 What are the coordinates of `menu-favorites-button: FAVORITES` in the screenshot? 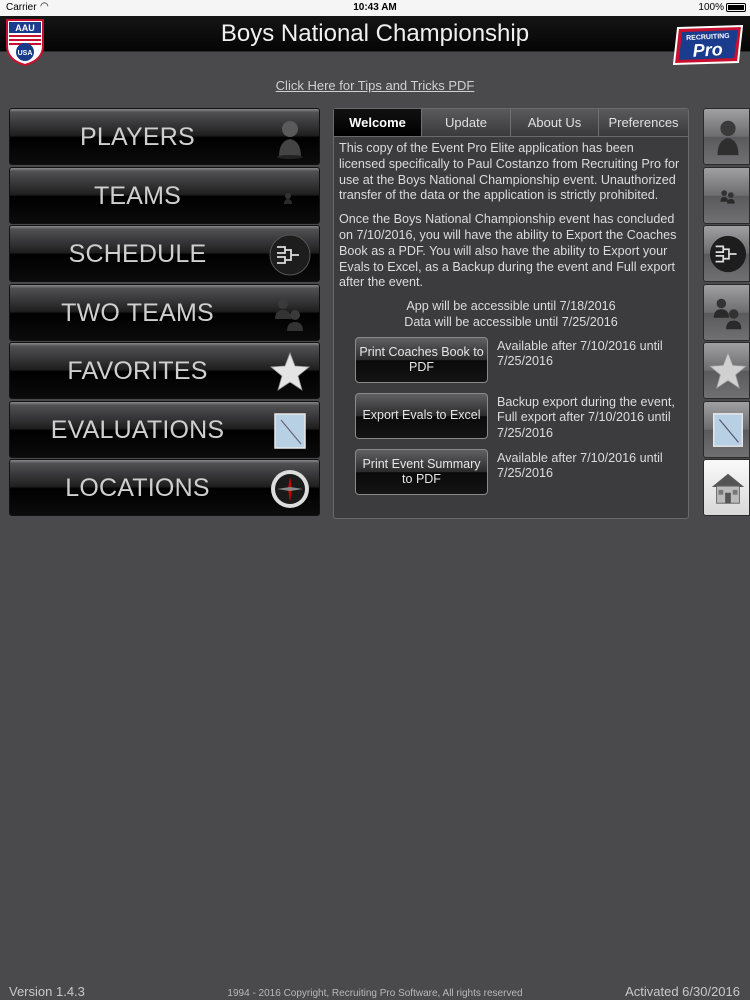 It's located at (164, 370).